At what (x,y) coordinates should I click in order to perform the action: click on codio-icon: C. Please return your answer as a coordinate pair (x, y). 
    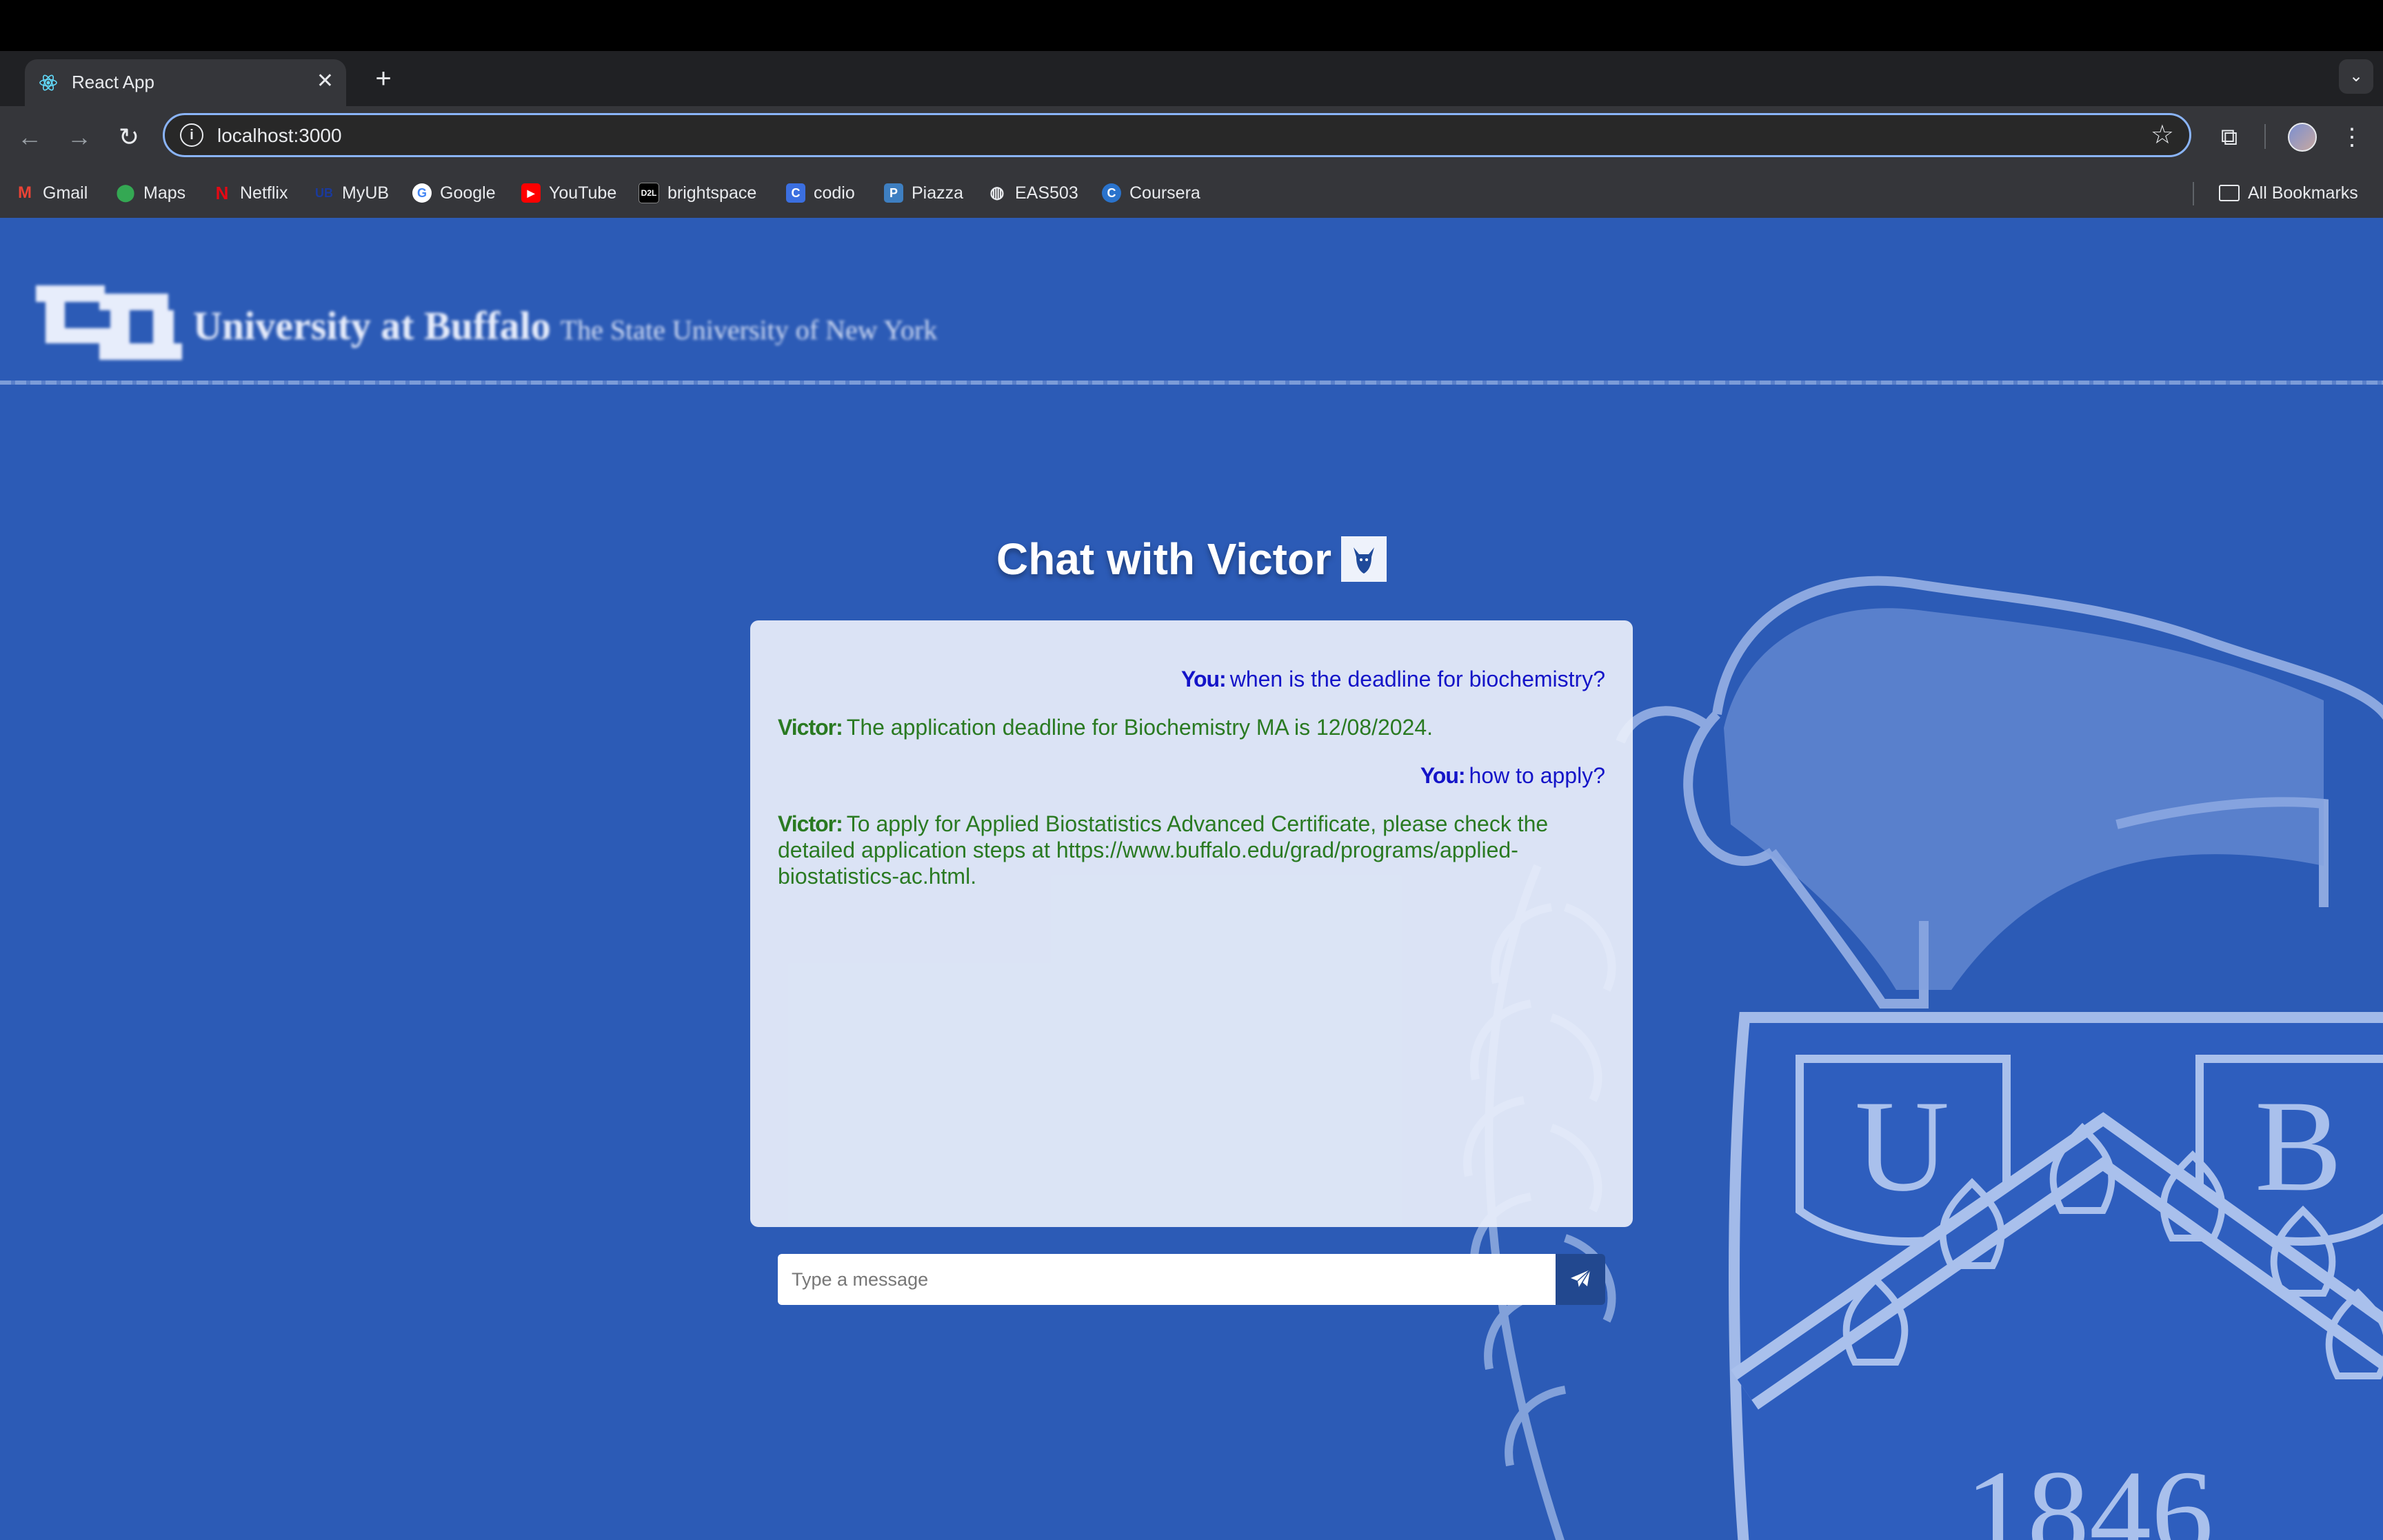
    Looking at the image, I should click on (795, 193).